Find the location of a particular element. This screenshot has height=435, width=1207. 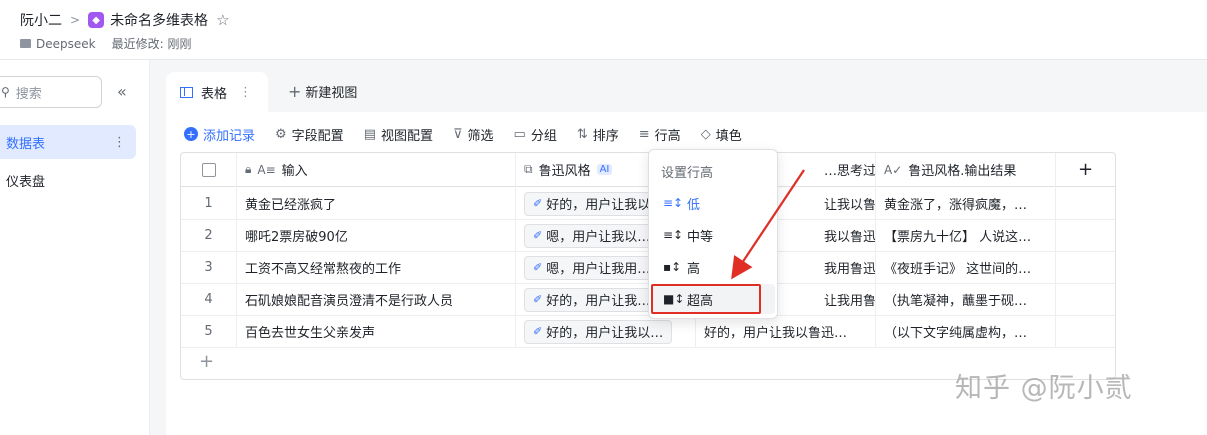

annotation-highlight-box is located at coordinates (706, 299).